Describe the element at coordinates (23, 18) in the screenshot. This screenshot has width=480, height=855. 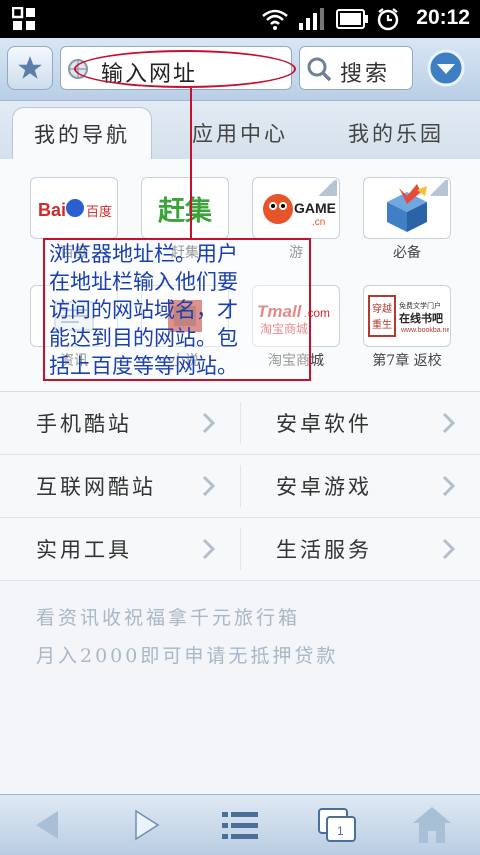
I see `app-grid-icon` at that location.